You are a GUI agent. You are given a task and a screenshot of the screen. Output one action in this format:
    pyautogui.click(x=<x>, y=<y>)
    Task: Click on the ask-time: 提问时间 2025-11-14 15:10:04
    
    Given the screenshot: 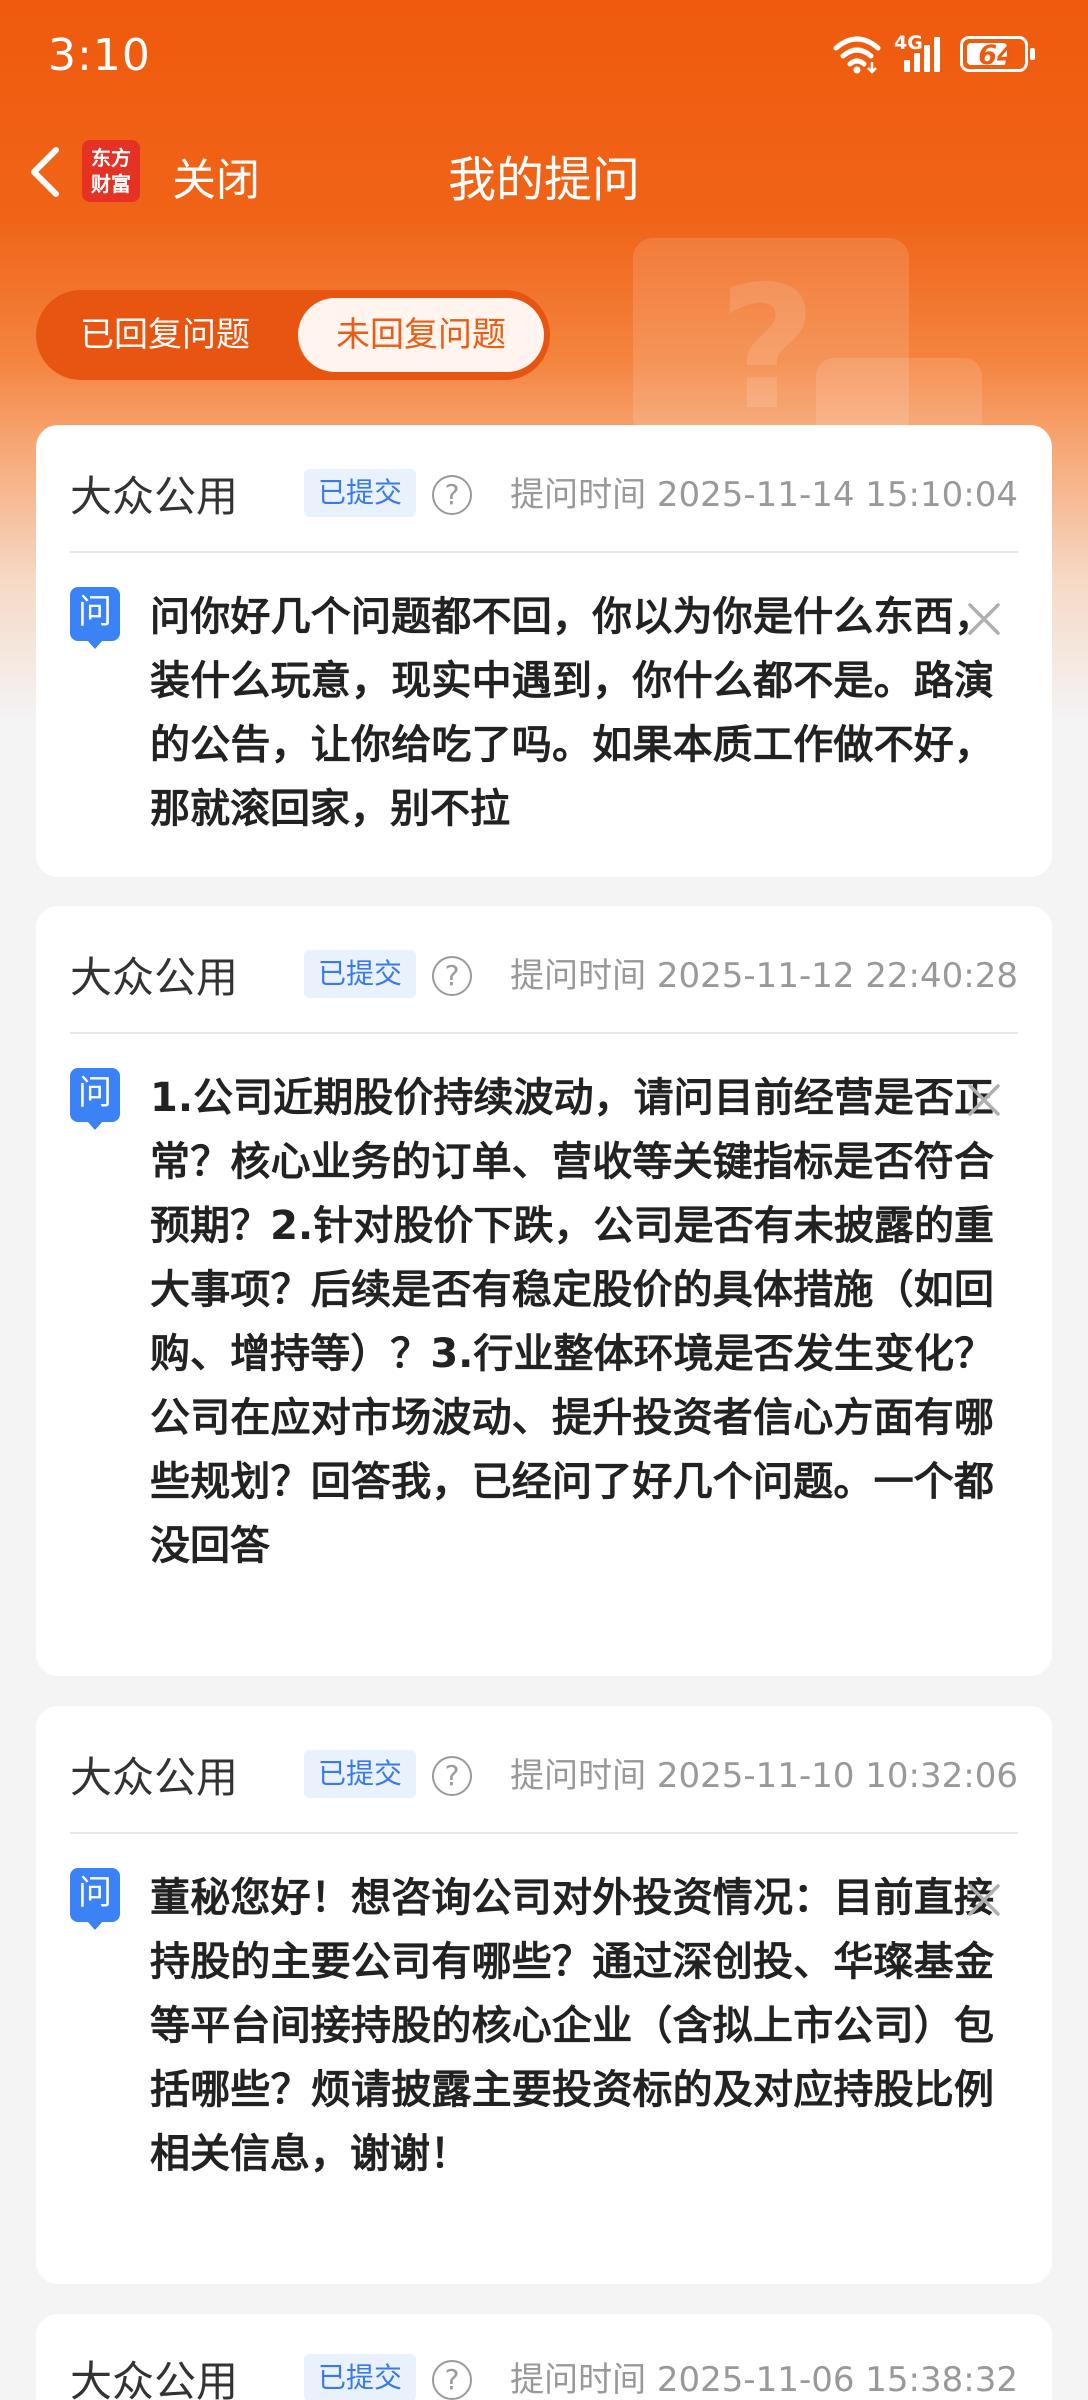 What is the action you would take?
    pyautogui.click(x=764, y=495)
    